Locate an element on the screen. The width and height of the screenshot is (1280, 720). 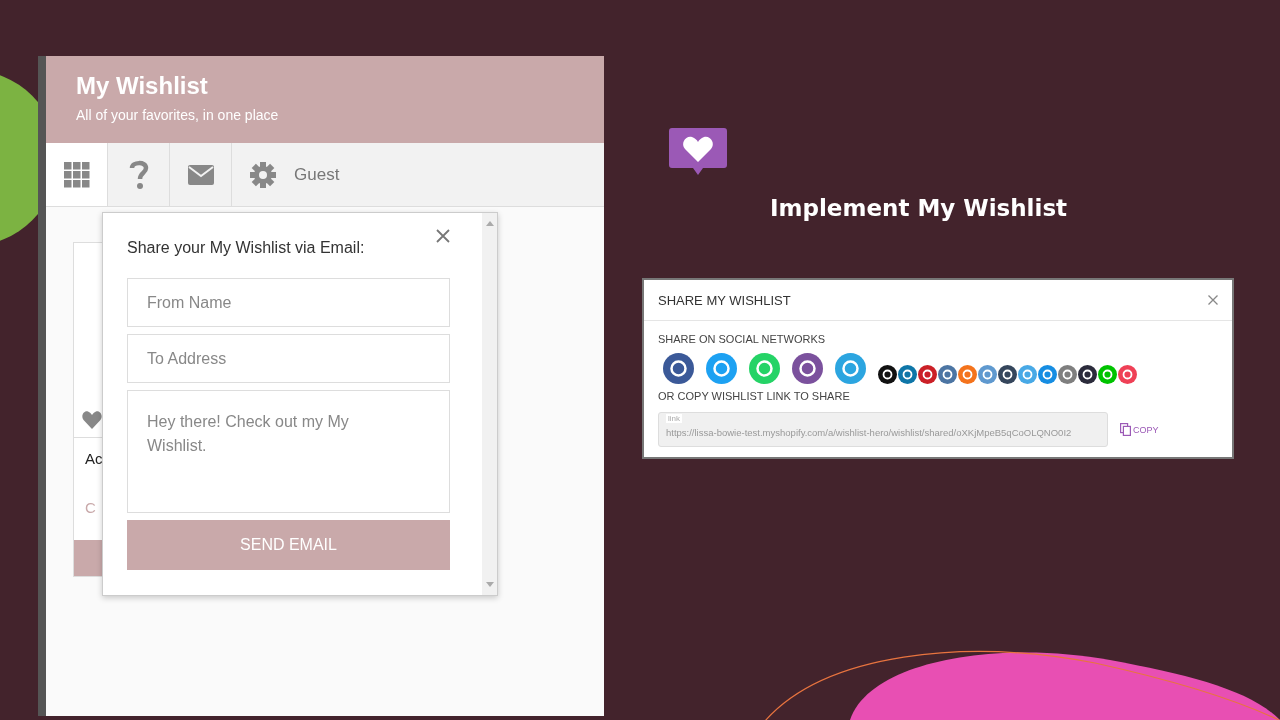
mail-icon is located at coordinates (200, 174).